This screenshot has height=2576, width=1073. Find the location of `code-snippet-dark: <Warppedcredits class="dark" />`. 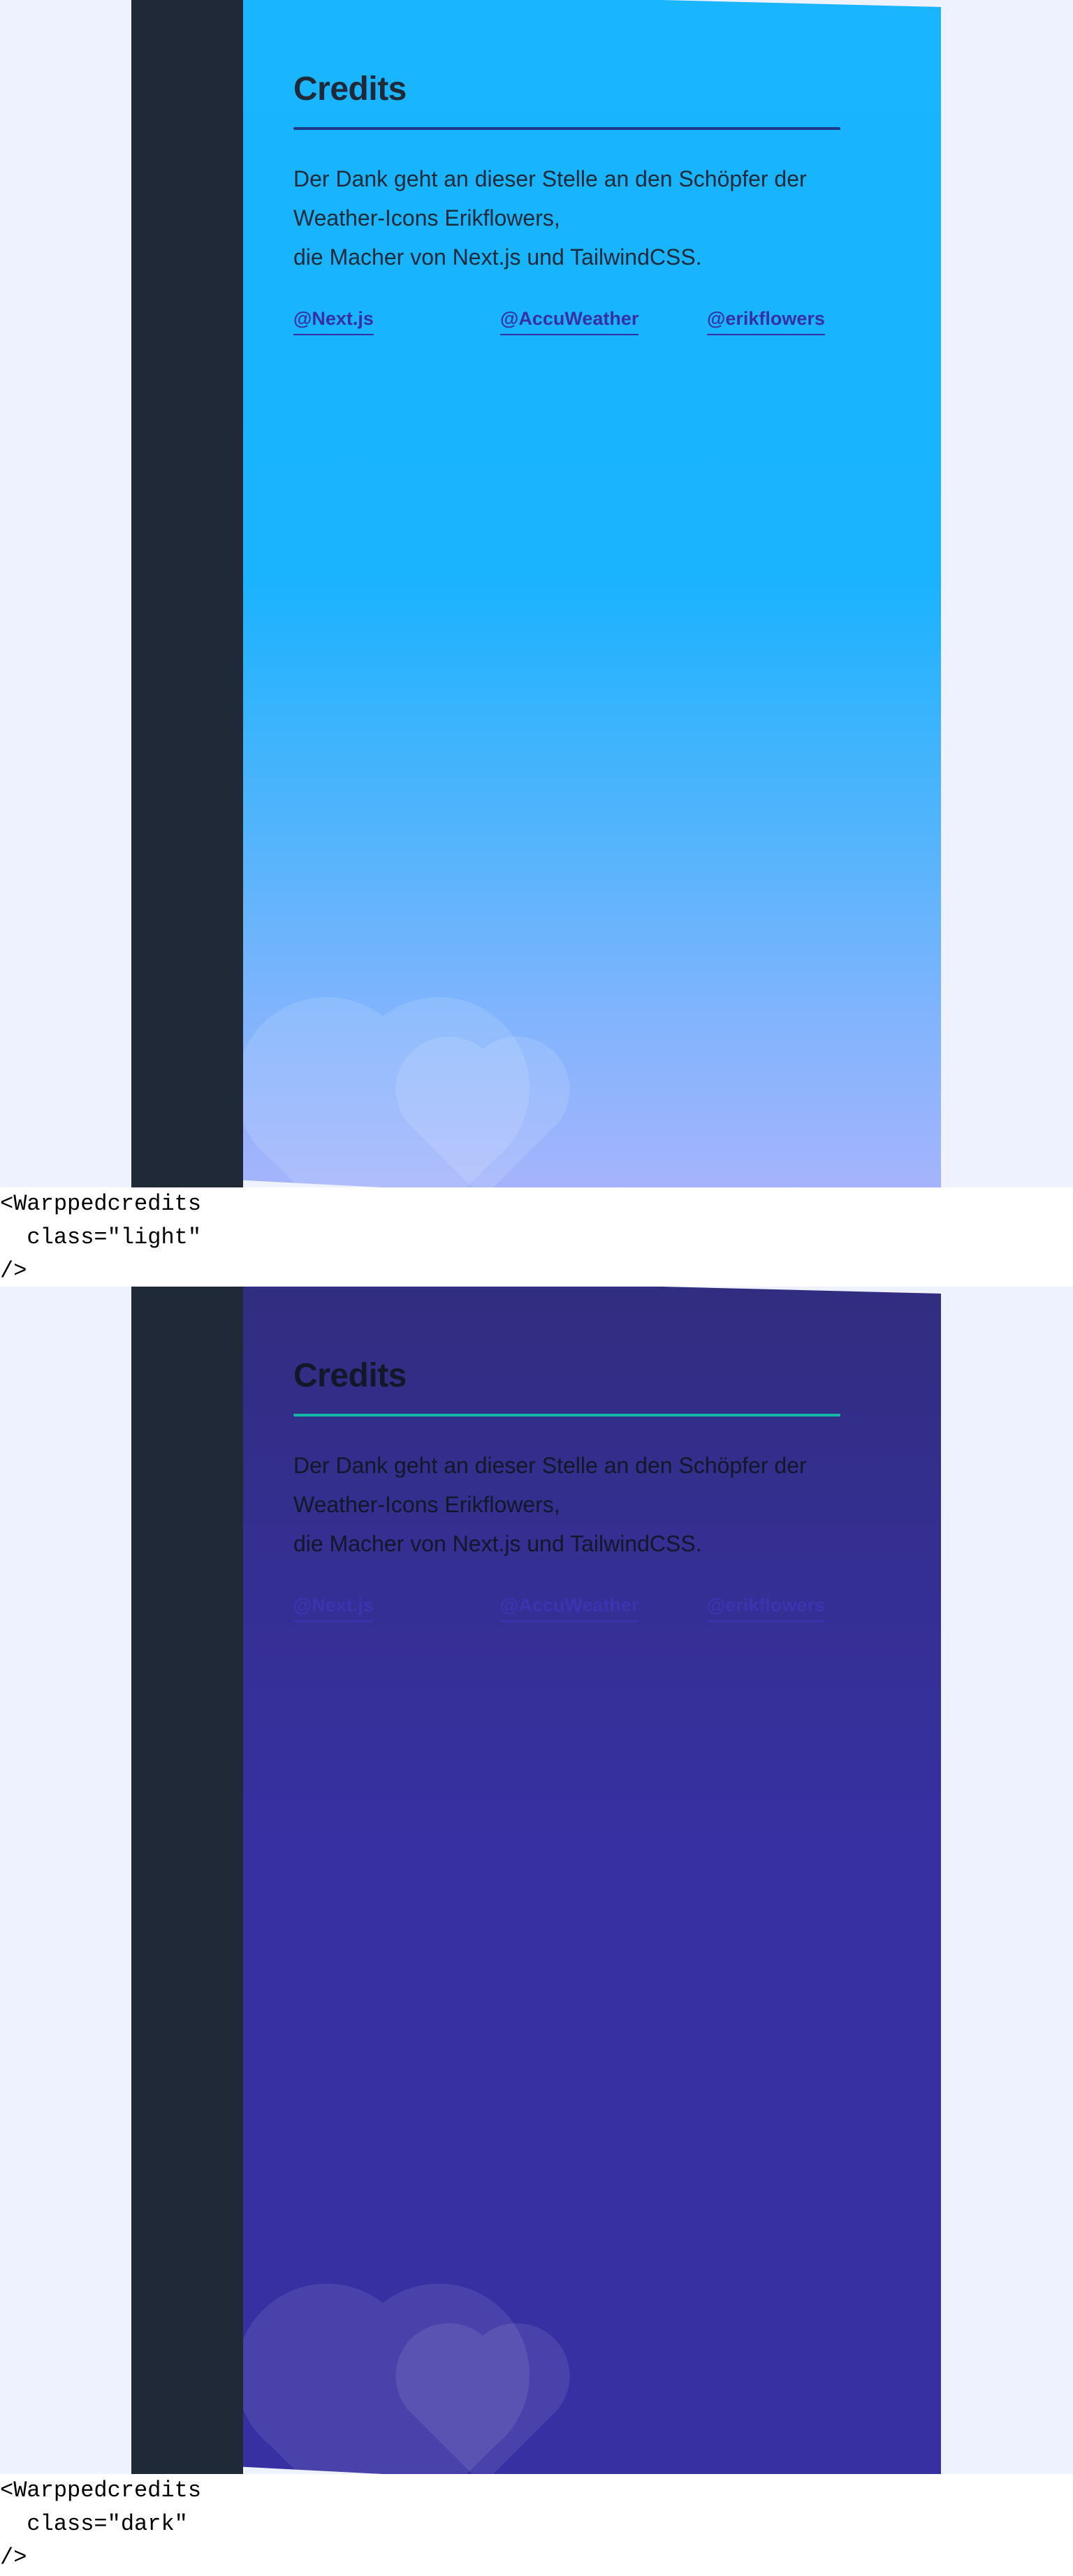

code-snippet-dark: <Warppedcredits class="dark" /> is located at coordinates (536, 2523).